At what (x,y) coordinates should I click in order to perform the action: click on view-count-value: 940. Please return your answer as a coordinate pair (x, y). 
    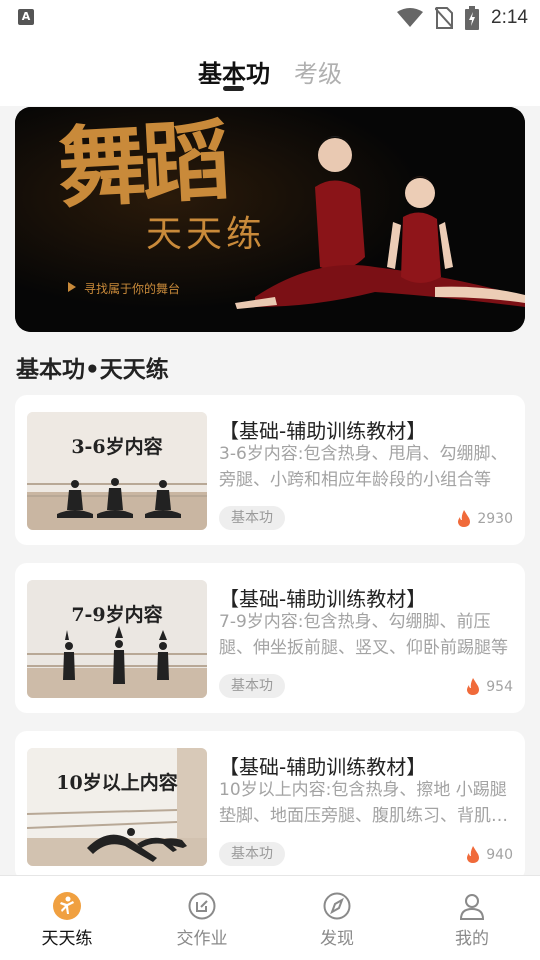
    Looking at the image, I should click on (499, 854).